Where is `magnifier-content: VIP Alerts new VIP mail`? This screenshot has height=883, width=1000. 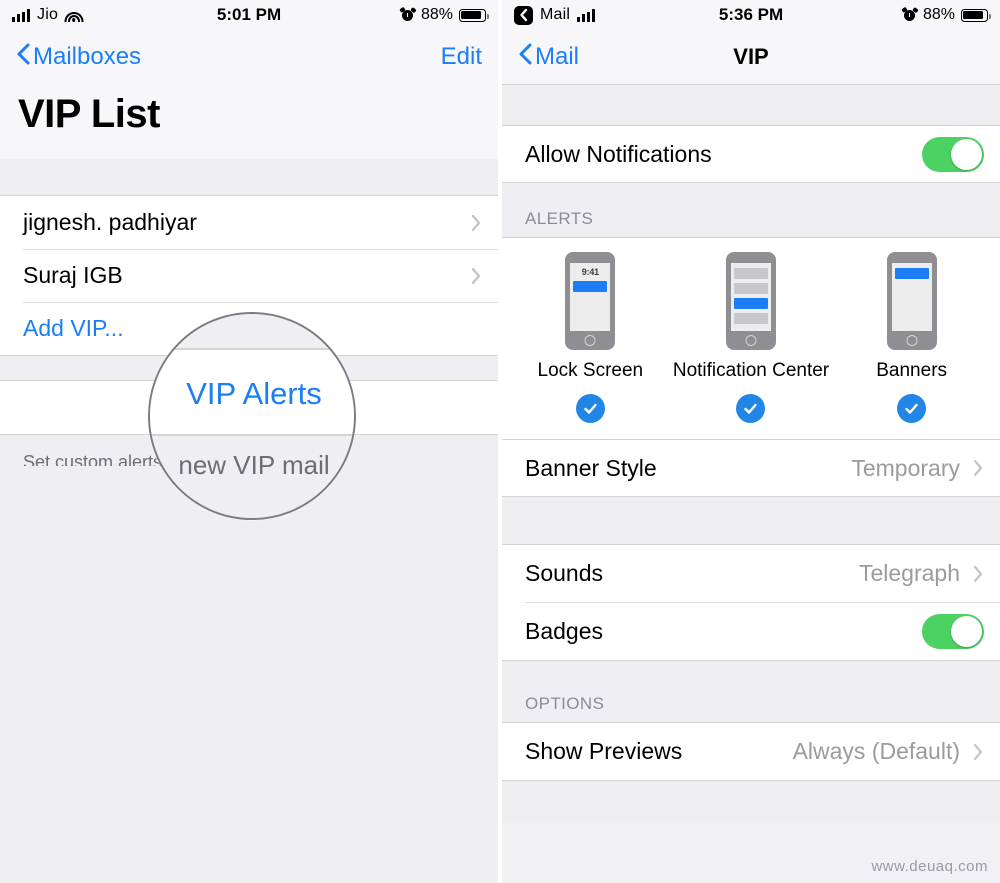 magnifier-content: VIP Alerts new VIP mail is located at coordinates (252, 416).